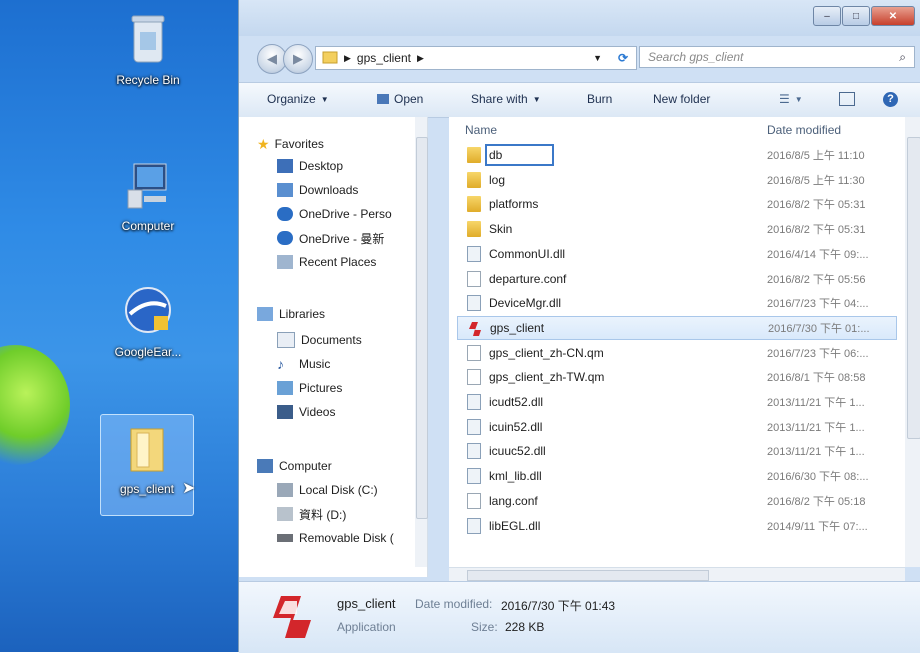 This screenshot has height=653, width=920. I want to click on file-row: departure.conf 2016/8/2 下午 05:56, so click(677, 279).